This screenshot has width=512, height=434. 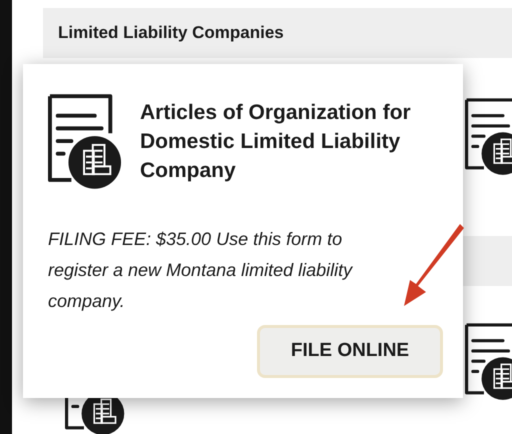 I want to click on card-title: Articles of Organization for Domestic Limited Liability Company, so click(x=276, y=142).